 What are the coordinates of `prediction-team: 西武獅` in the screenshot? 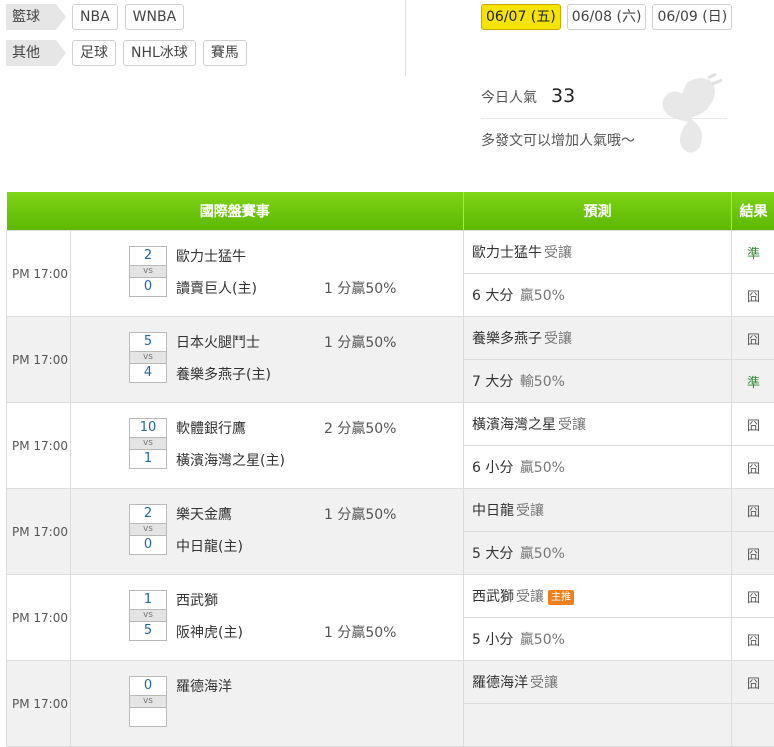 It's located at (493, 597).